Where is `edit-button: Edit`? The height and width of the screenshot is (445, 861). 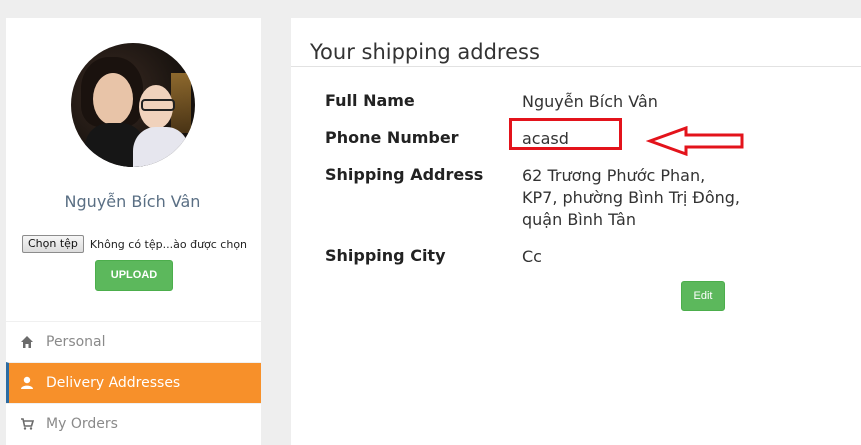
edit-button: Edit is located at coordinates (703, 296).